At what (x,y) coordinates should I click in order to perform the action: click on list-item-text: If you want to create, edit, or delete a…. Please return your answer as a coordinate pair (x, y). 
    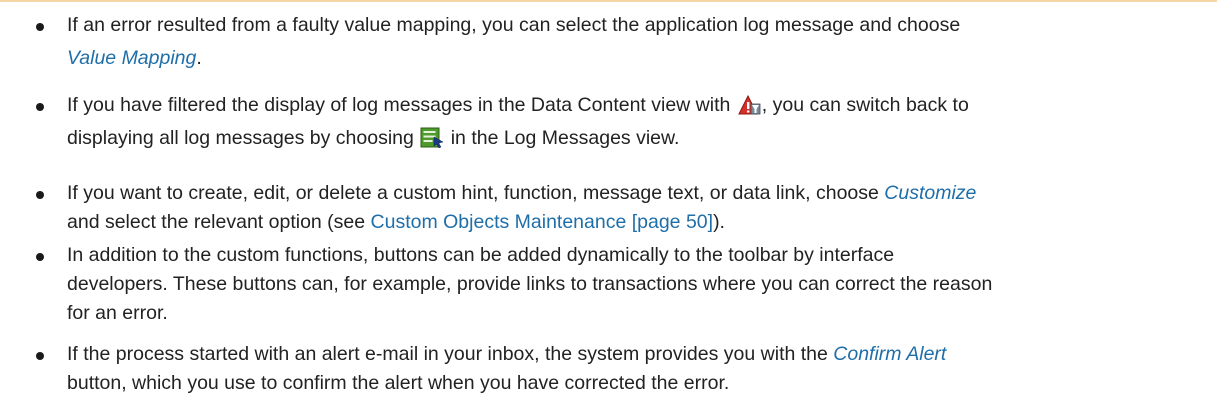
    Looking at the image, I should click on (627, 208).